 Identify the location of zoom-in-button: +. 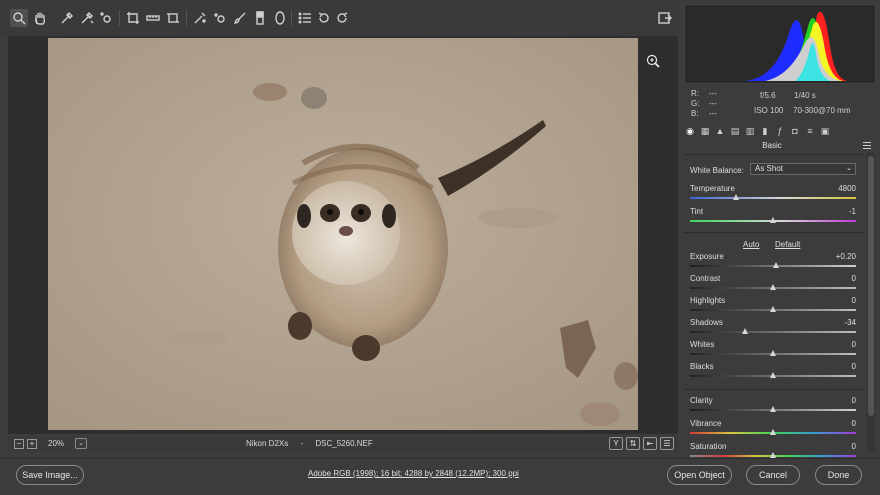
(32, 444).